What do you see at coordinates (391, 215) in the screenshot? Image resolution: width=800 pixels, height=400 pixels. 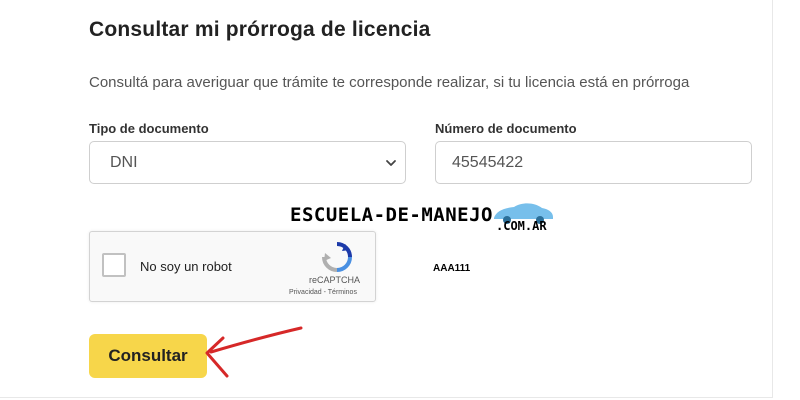 I see `watermark-text: ESCUELA-DE-MANEJO` at bounding box center [391, 215].